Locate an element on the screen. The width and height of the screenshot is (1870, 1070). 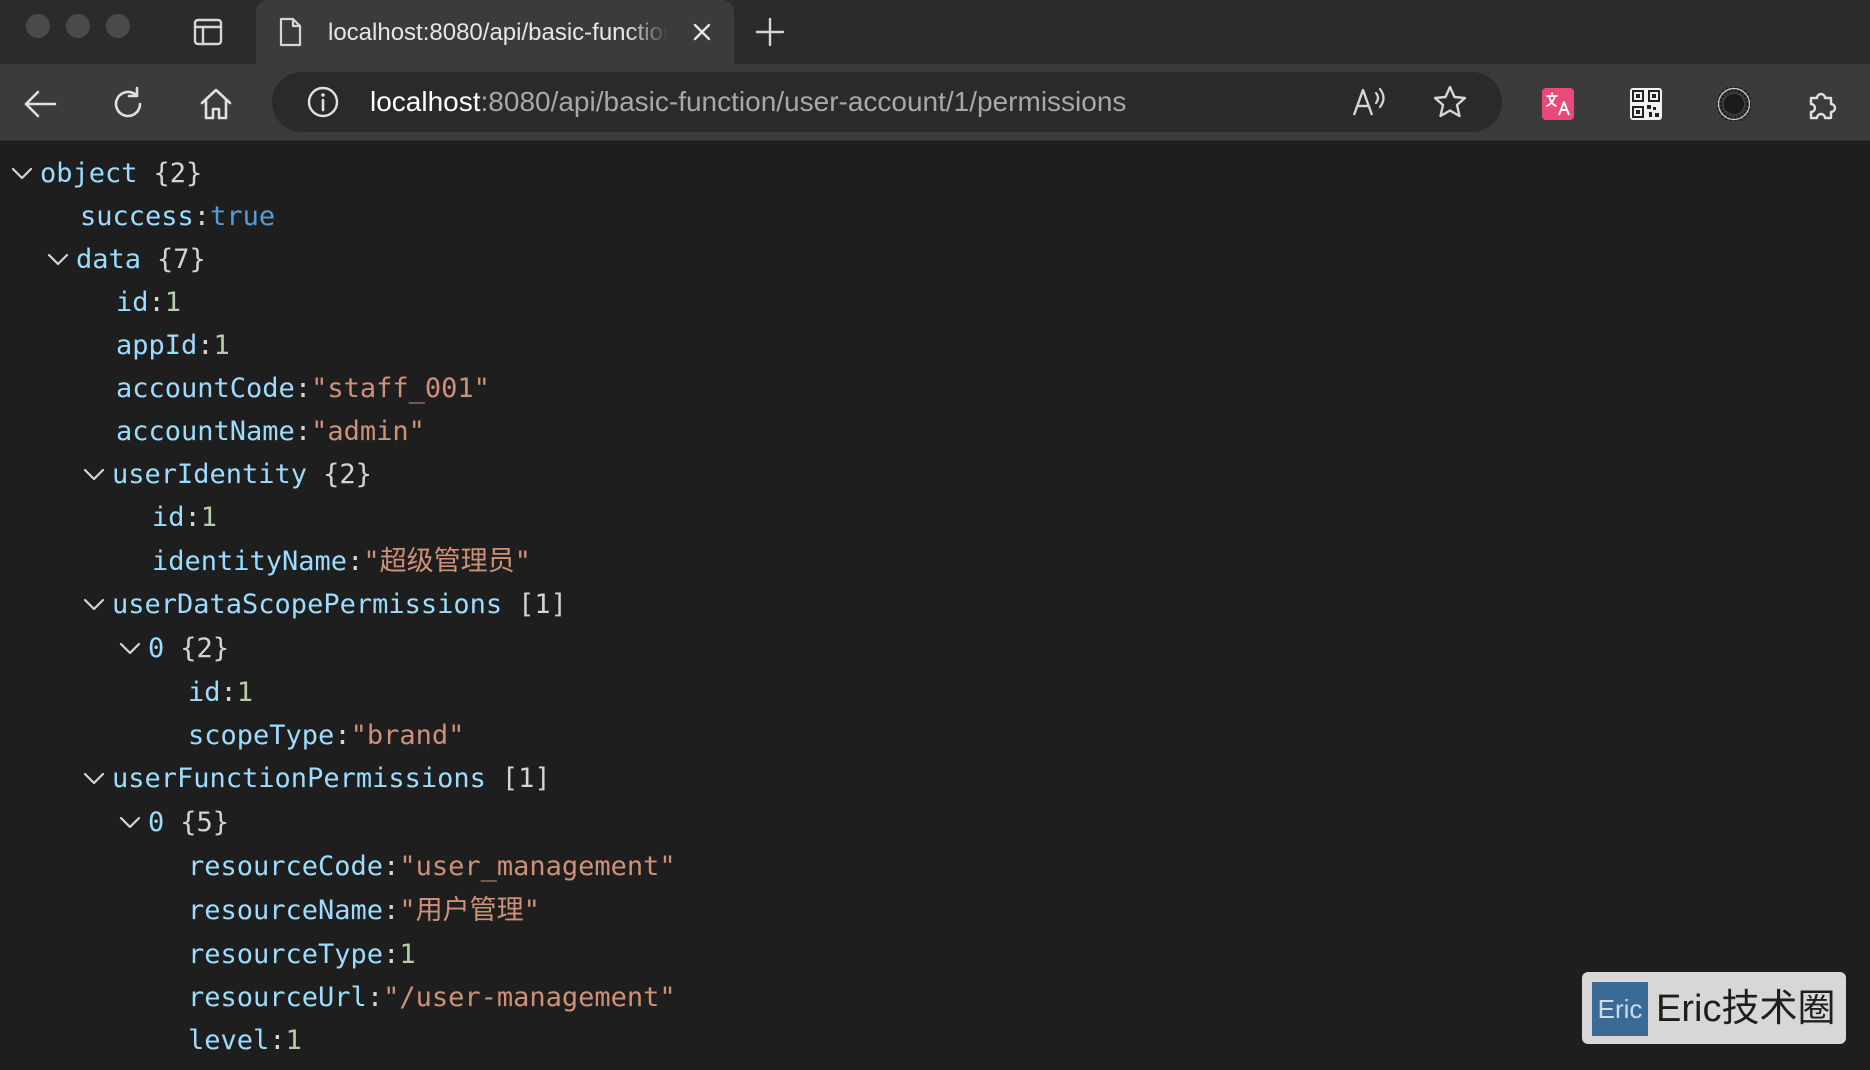
refresh-button is located at coordinates (128, 104).